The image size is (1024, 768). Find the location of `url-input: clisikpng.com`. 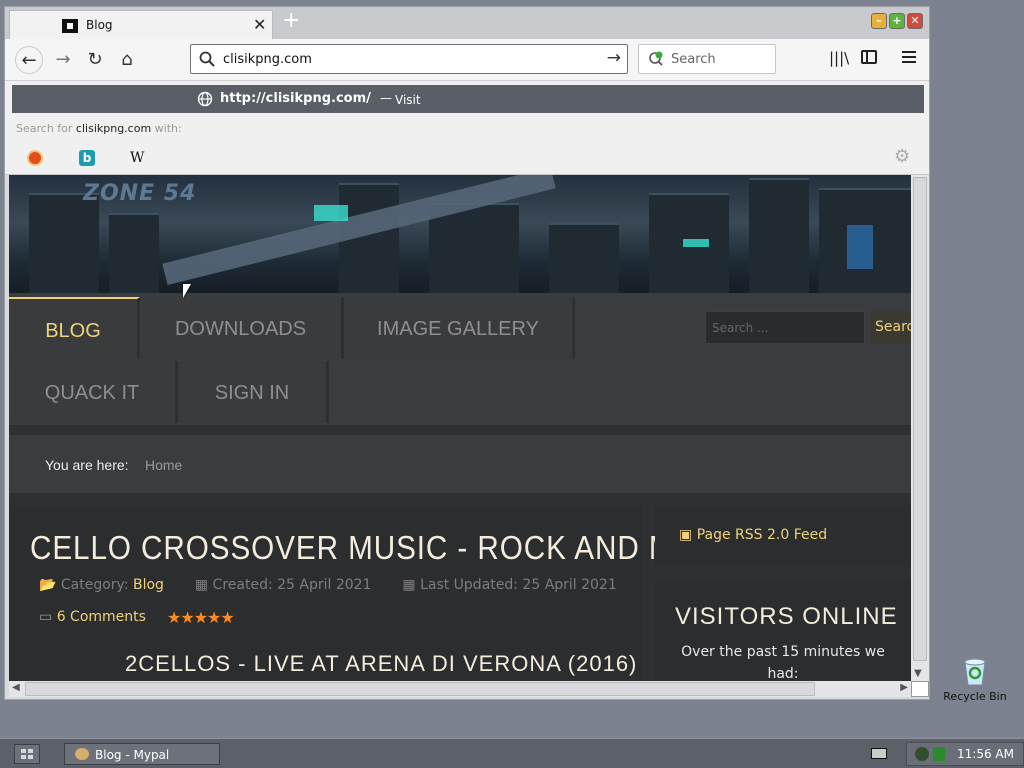

url-input: clisikpng.com is located at coordinates (267, 59).